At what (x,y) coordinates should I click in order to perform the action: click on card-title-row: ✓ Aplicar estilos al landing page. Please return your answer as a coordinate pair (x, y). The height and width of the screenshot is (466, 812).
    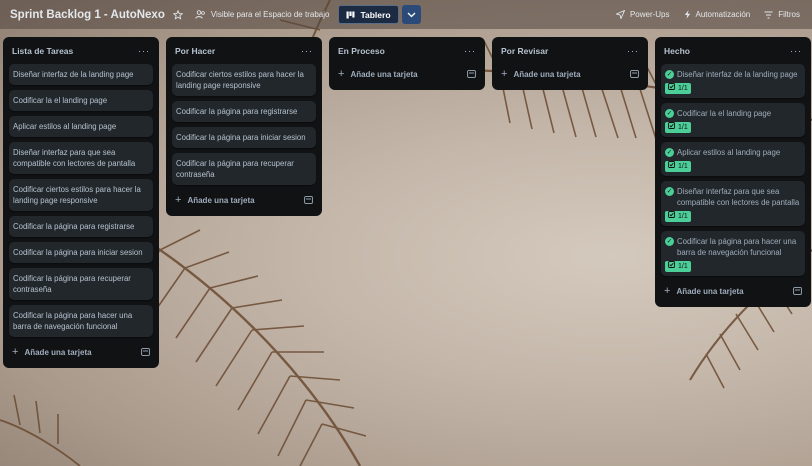
    Looking at the image, I should click on (733, 152).